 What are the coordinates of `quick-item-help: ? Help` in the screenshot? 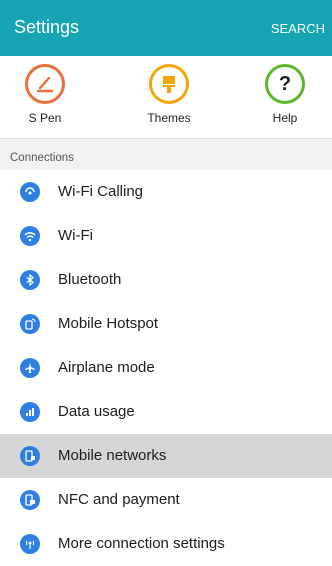 It's located at (285, 94).